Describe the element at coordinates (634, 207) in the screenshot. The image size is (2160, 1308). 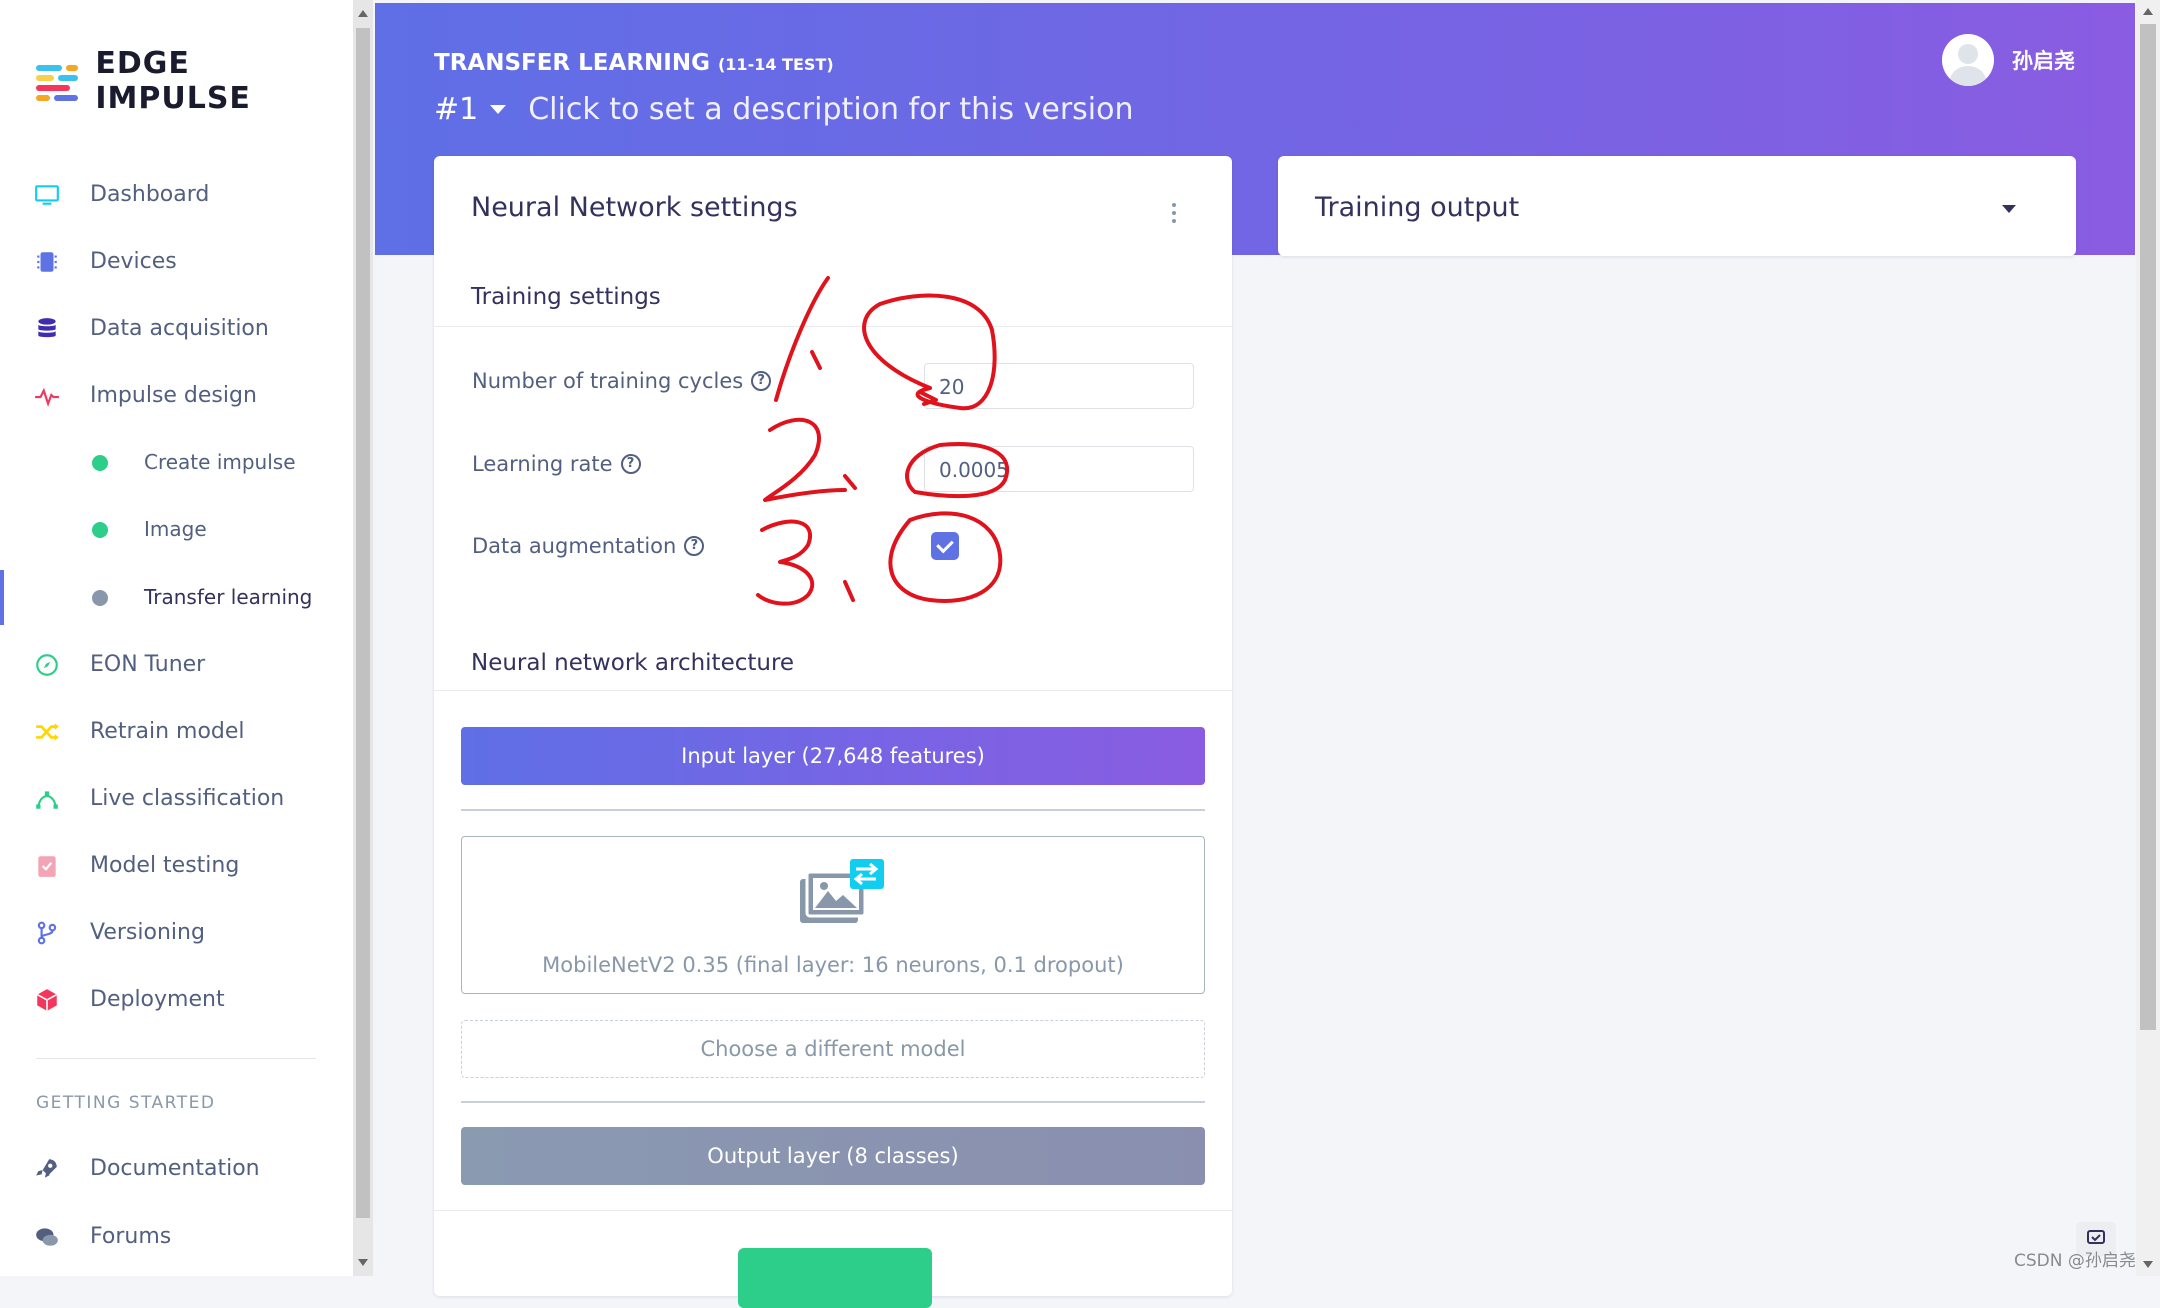
I see `card-title: Neural Network settings` at that location.